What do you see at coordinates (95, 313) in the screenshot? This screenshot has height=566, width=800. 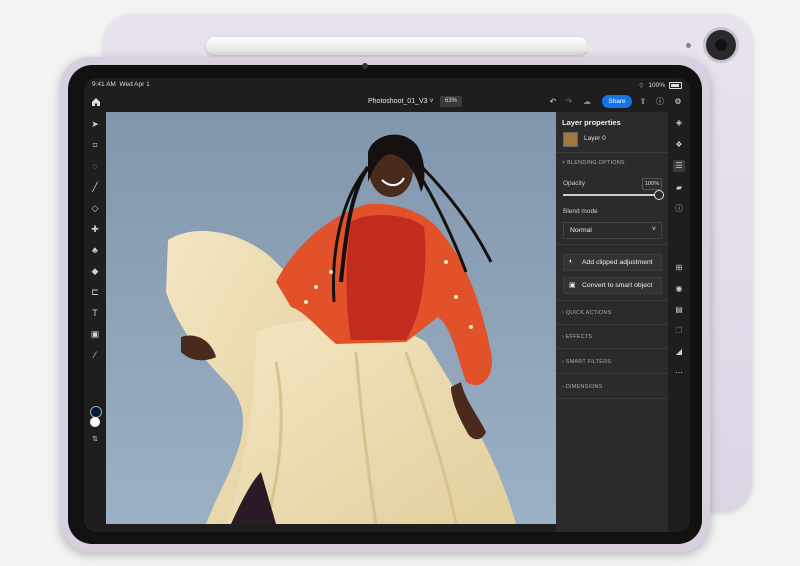 I see `type-icon: T` at bounding box center [95, 313].